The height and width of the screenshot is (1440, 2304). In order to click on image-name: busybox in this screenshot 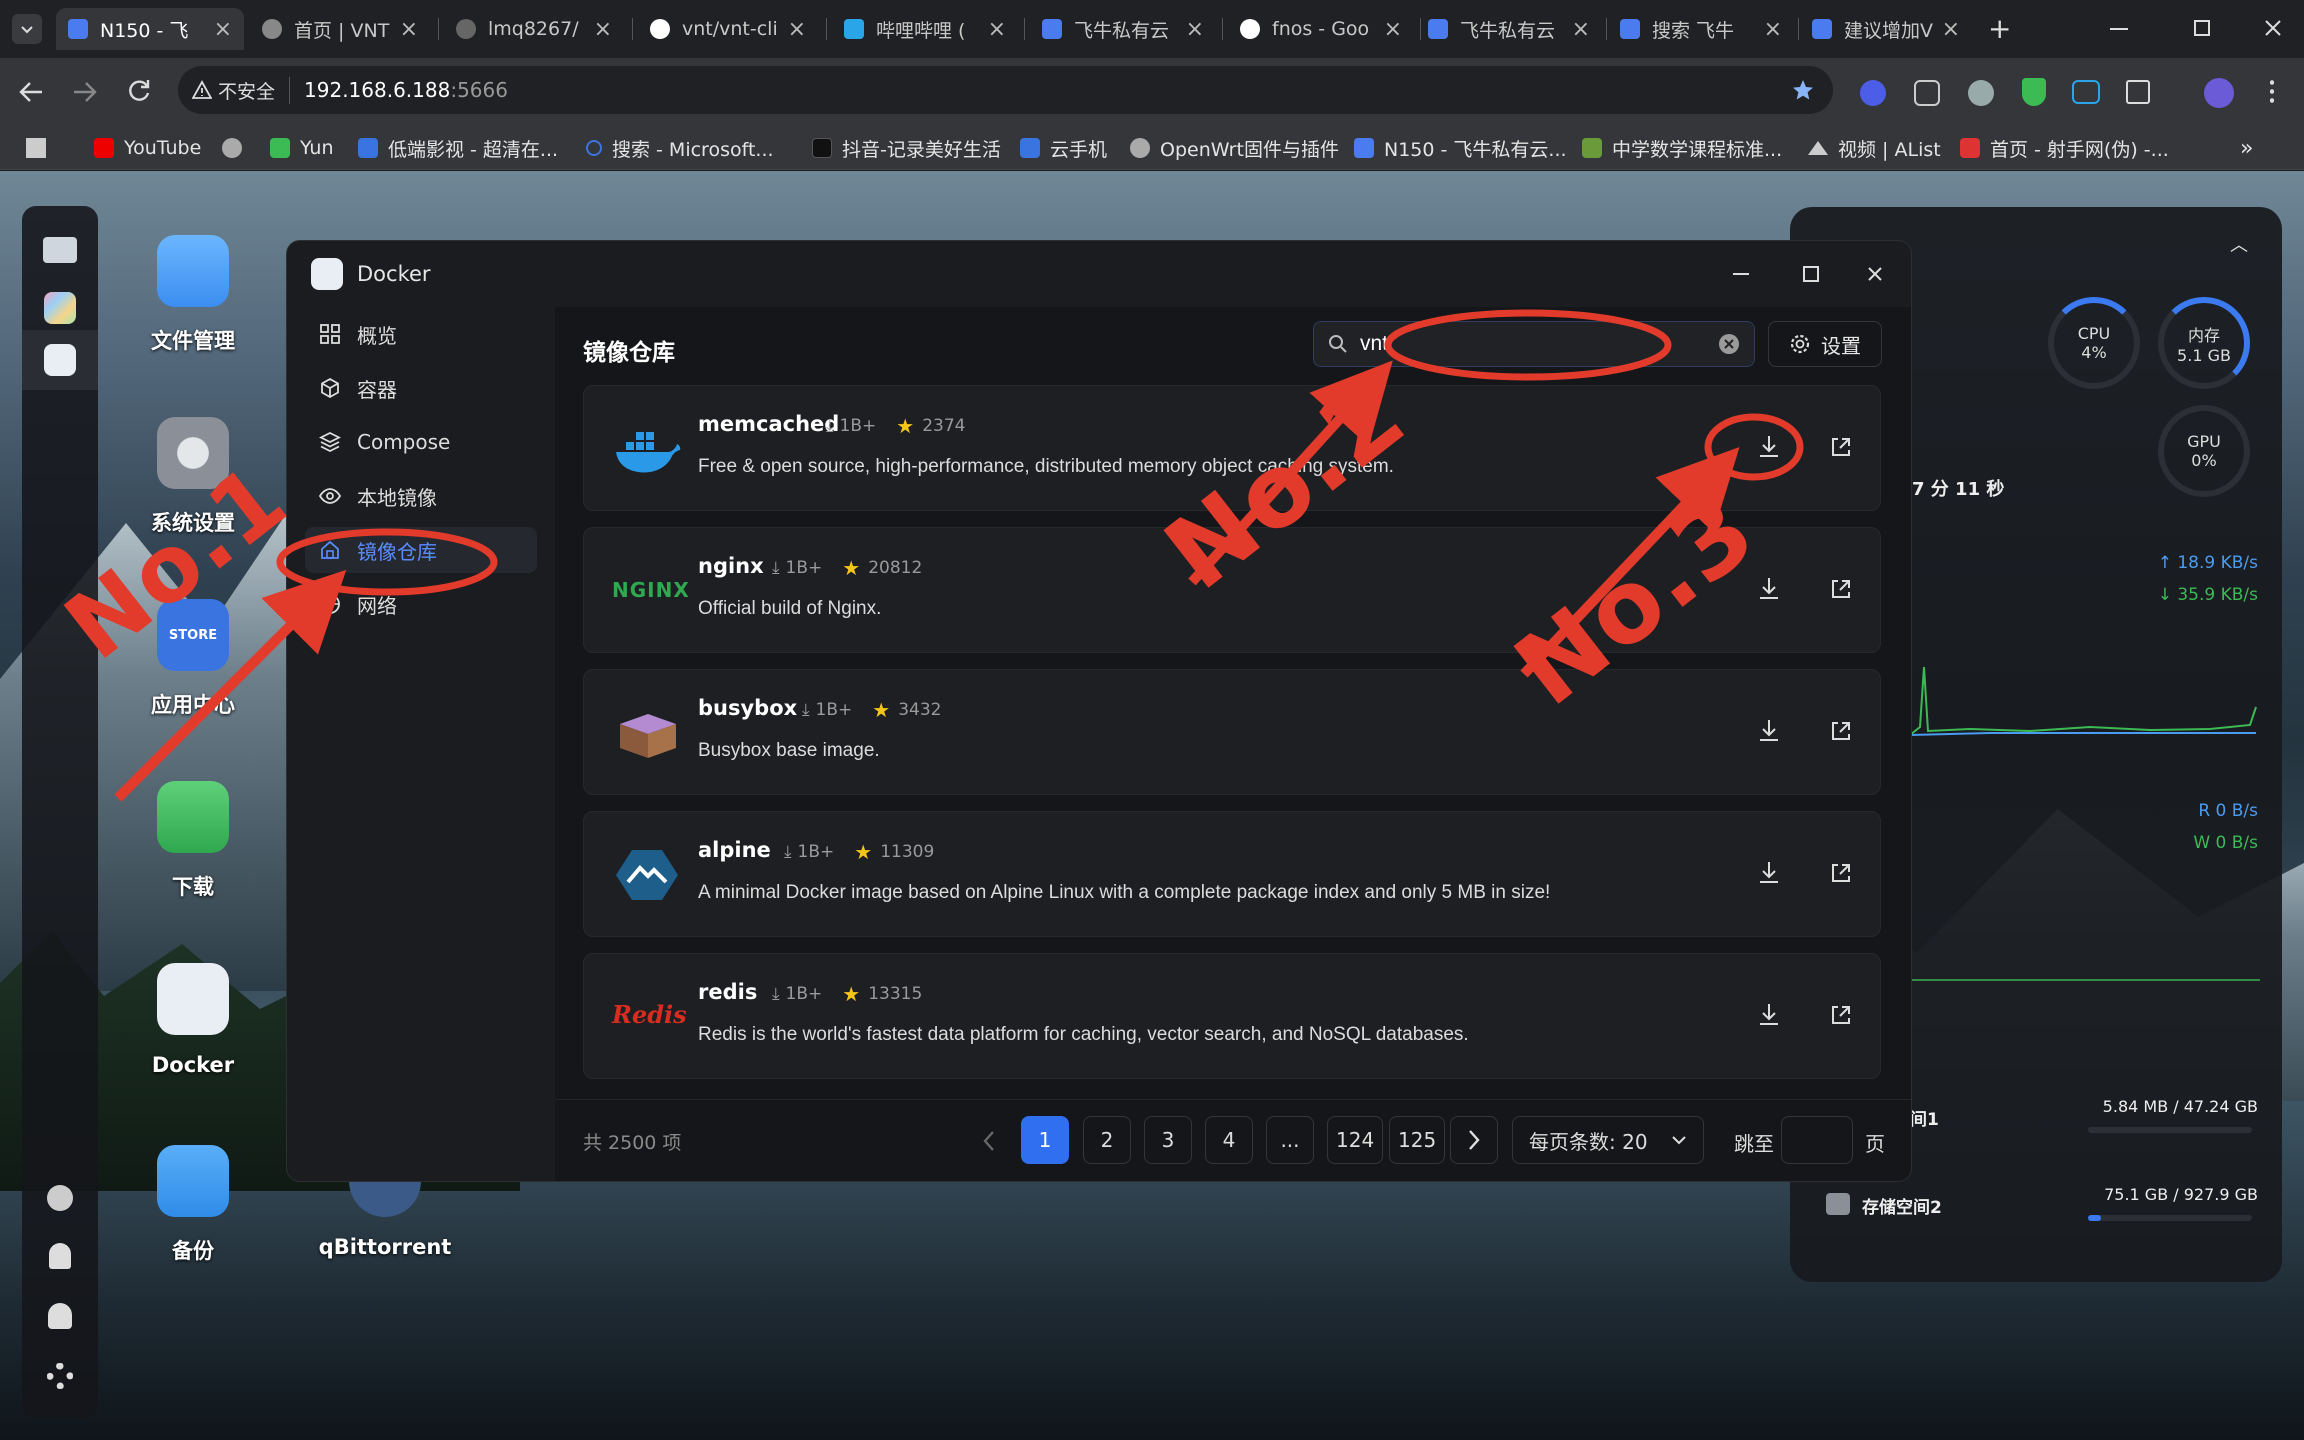, I will do `click(747, 708)`.